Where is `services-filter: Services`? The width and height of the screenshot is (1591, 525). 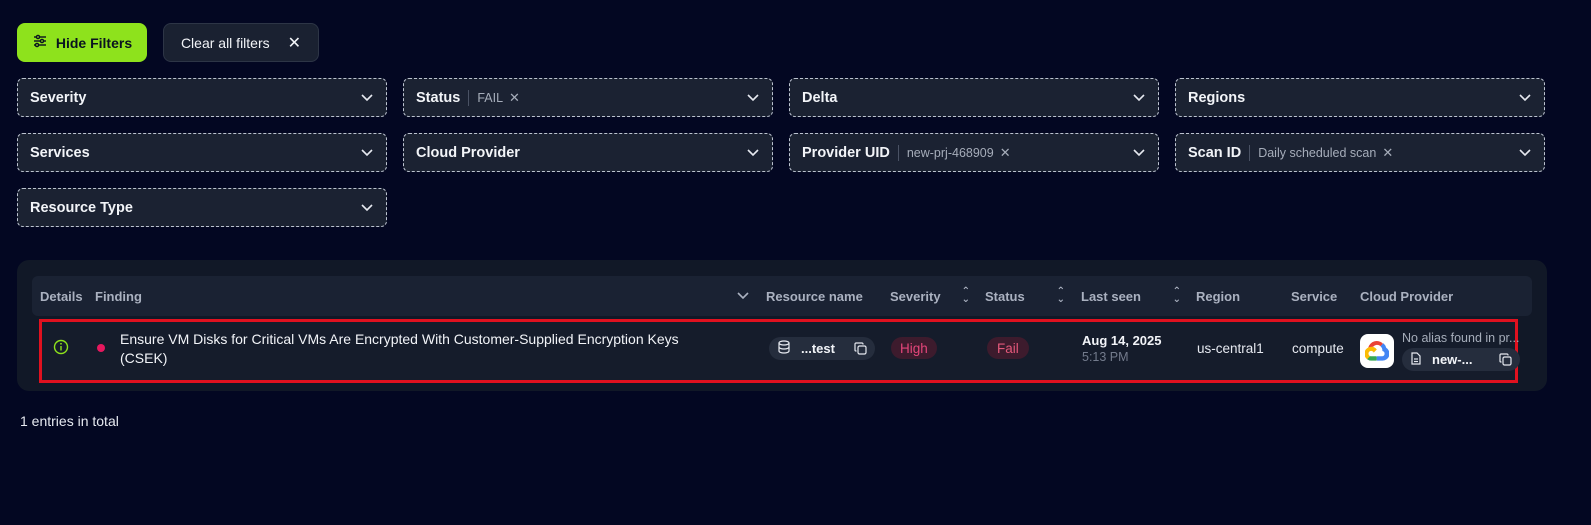 services-filter: Services is located at coordinates (202, 152).